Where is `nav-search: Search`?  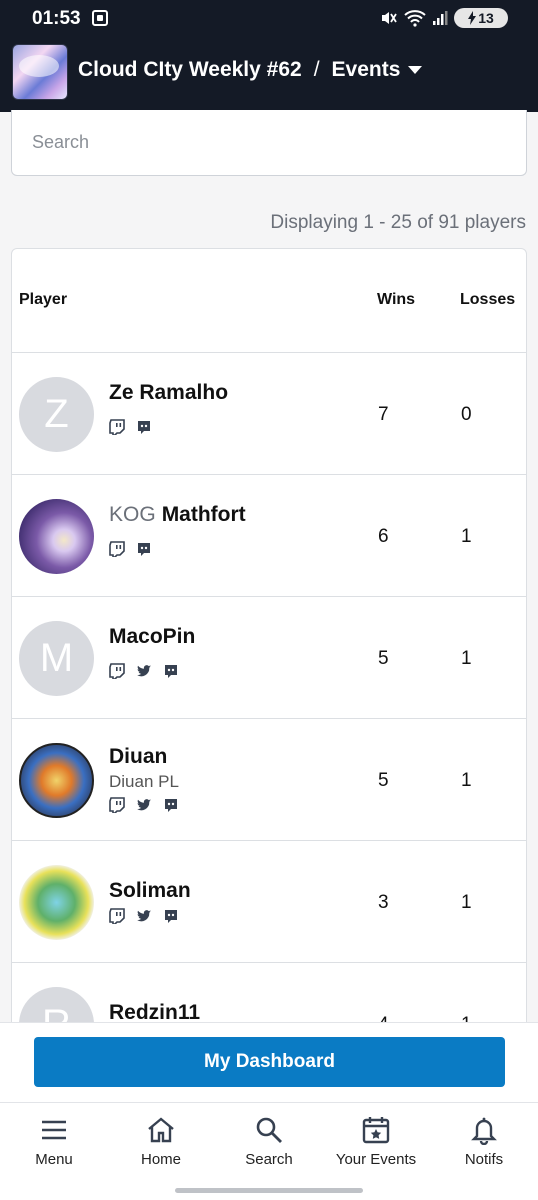
nav-search: Search is located at coordinates (269, 1142).